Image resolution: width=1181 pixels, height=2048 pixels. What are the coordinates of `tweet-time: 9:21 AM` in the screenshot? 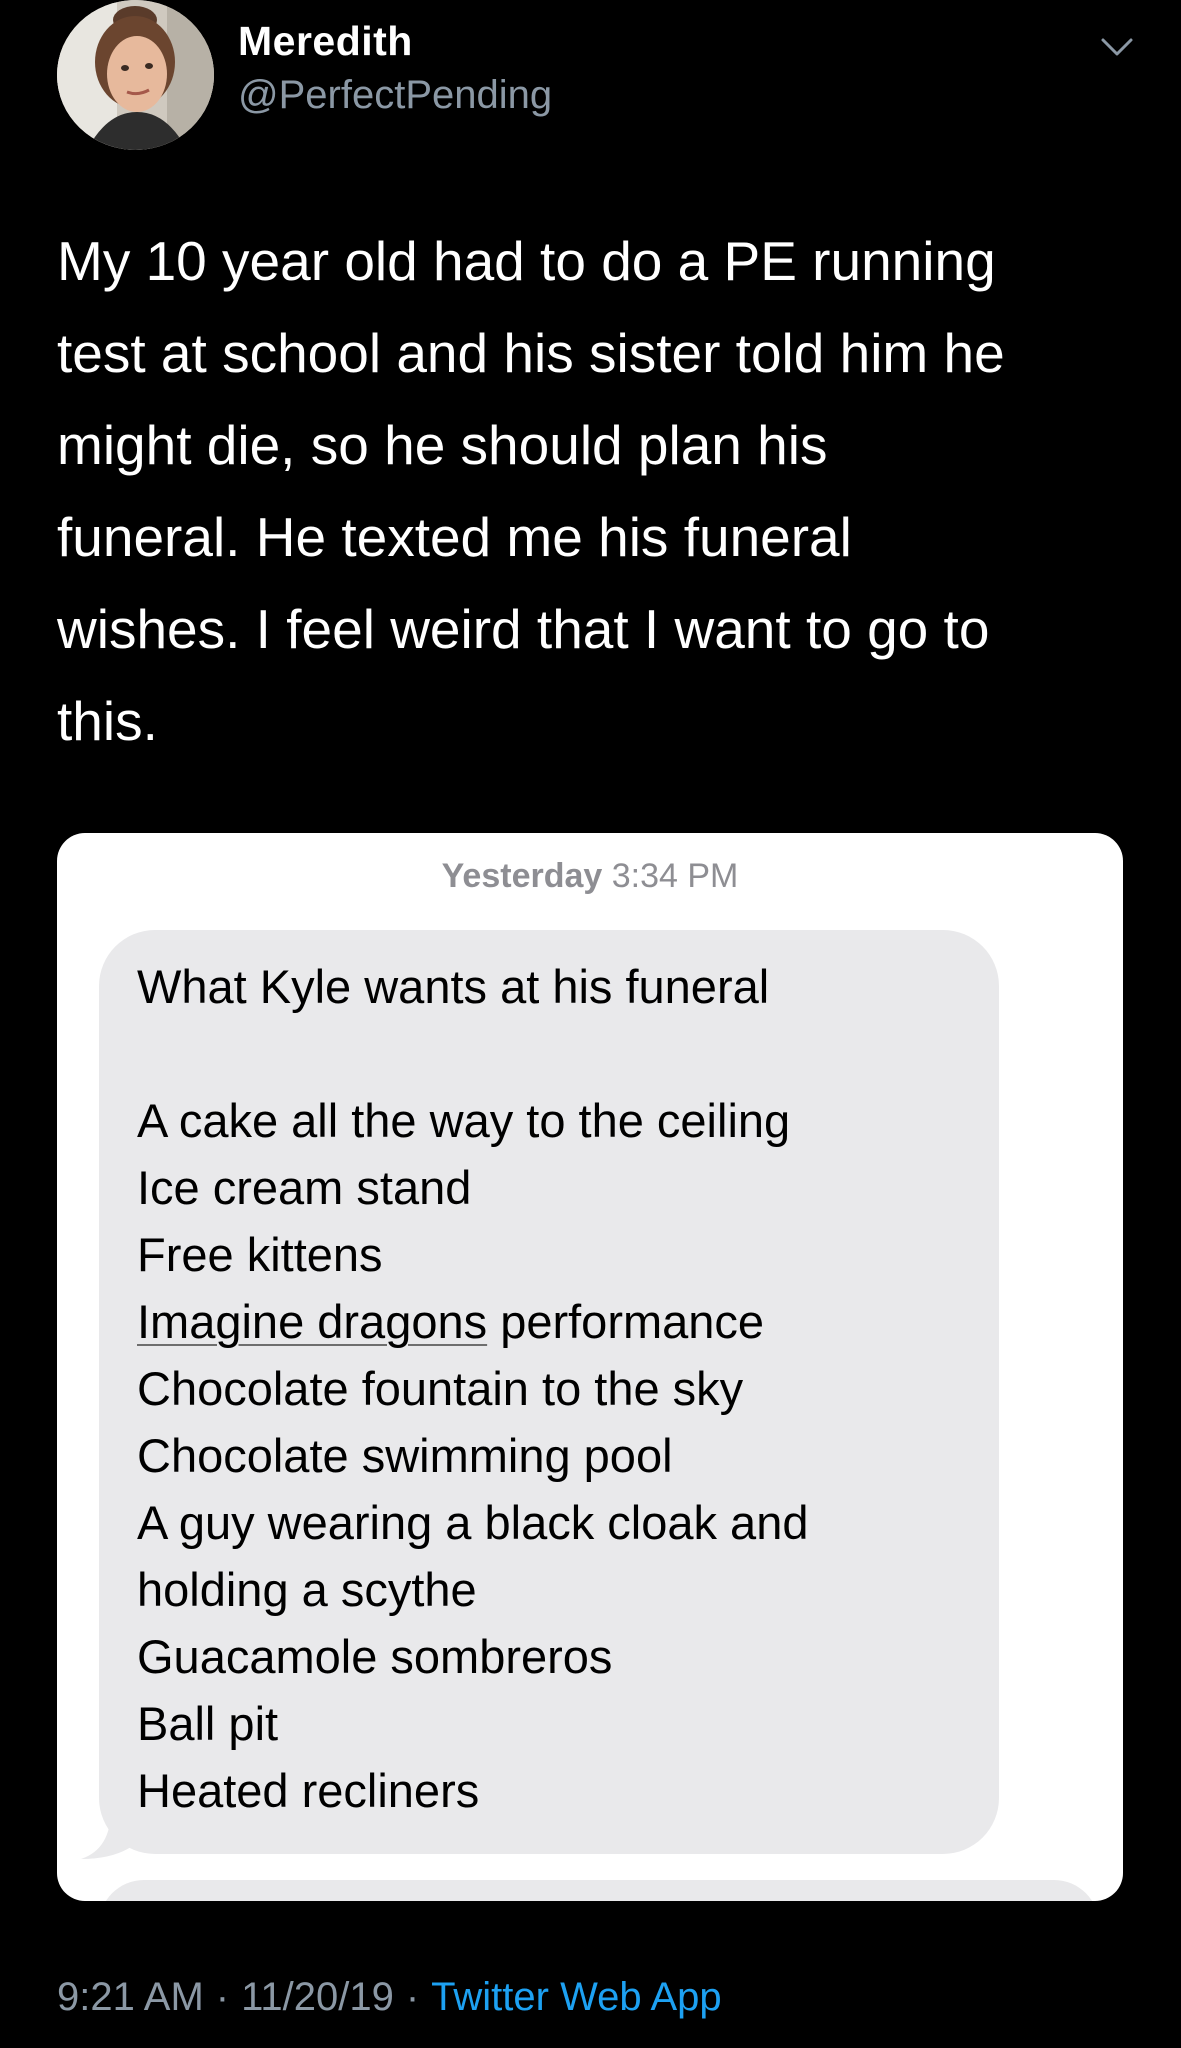 It's located at (130, 1997).